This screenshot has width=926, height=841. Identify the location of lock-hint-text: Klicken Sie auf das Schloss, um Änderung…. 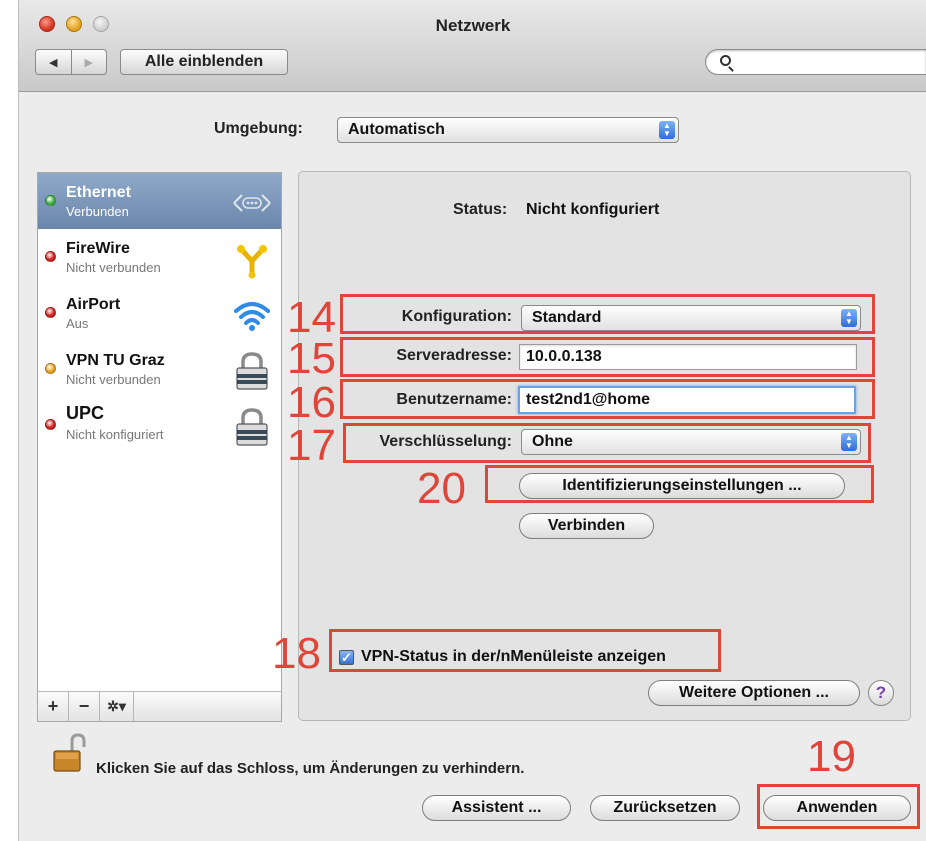
(310, 768).